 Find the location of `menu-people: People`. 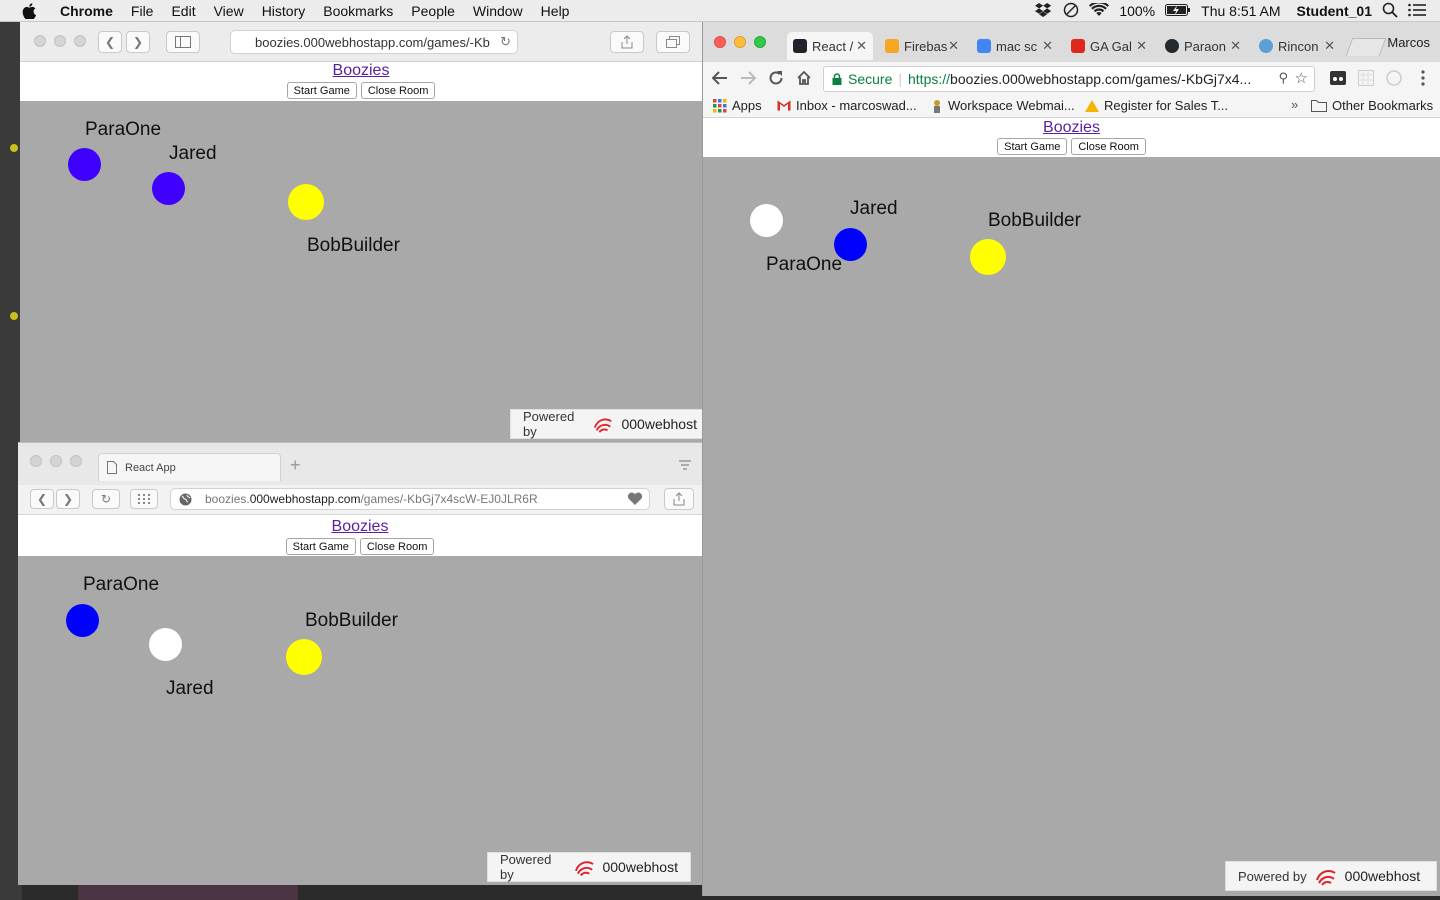

menu-people: People is located at coordinates (433, 11).